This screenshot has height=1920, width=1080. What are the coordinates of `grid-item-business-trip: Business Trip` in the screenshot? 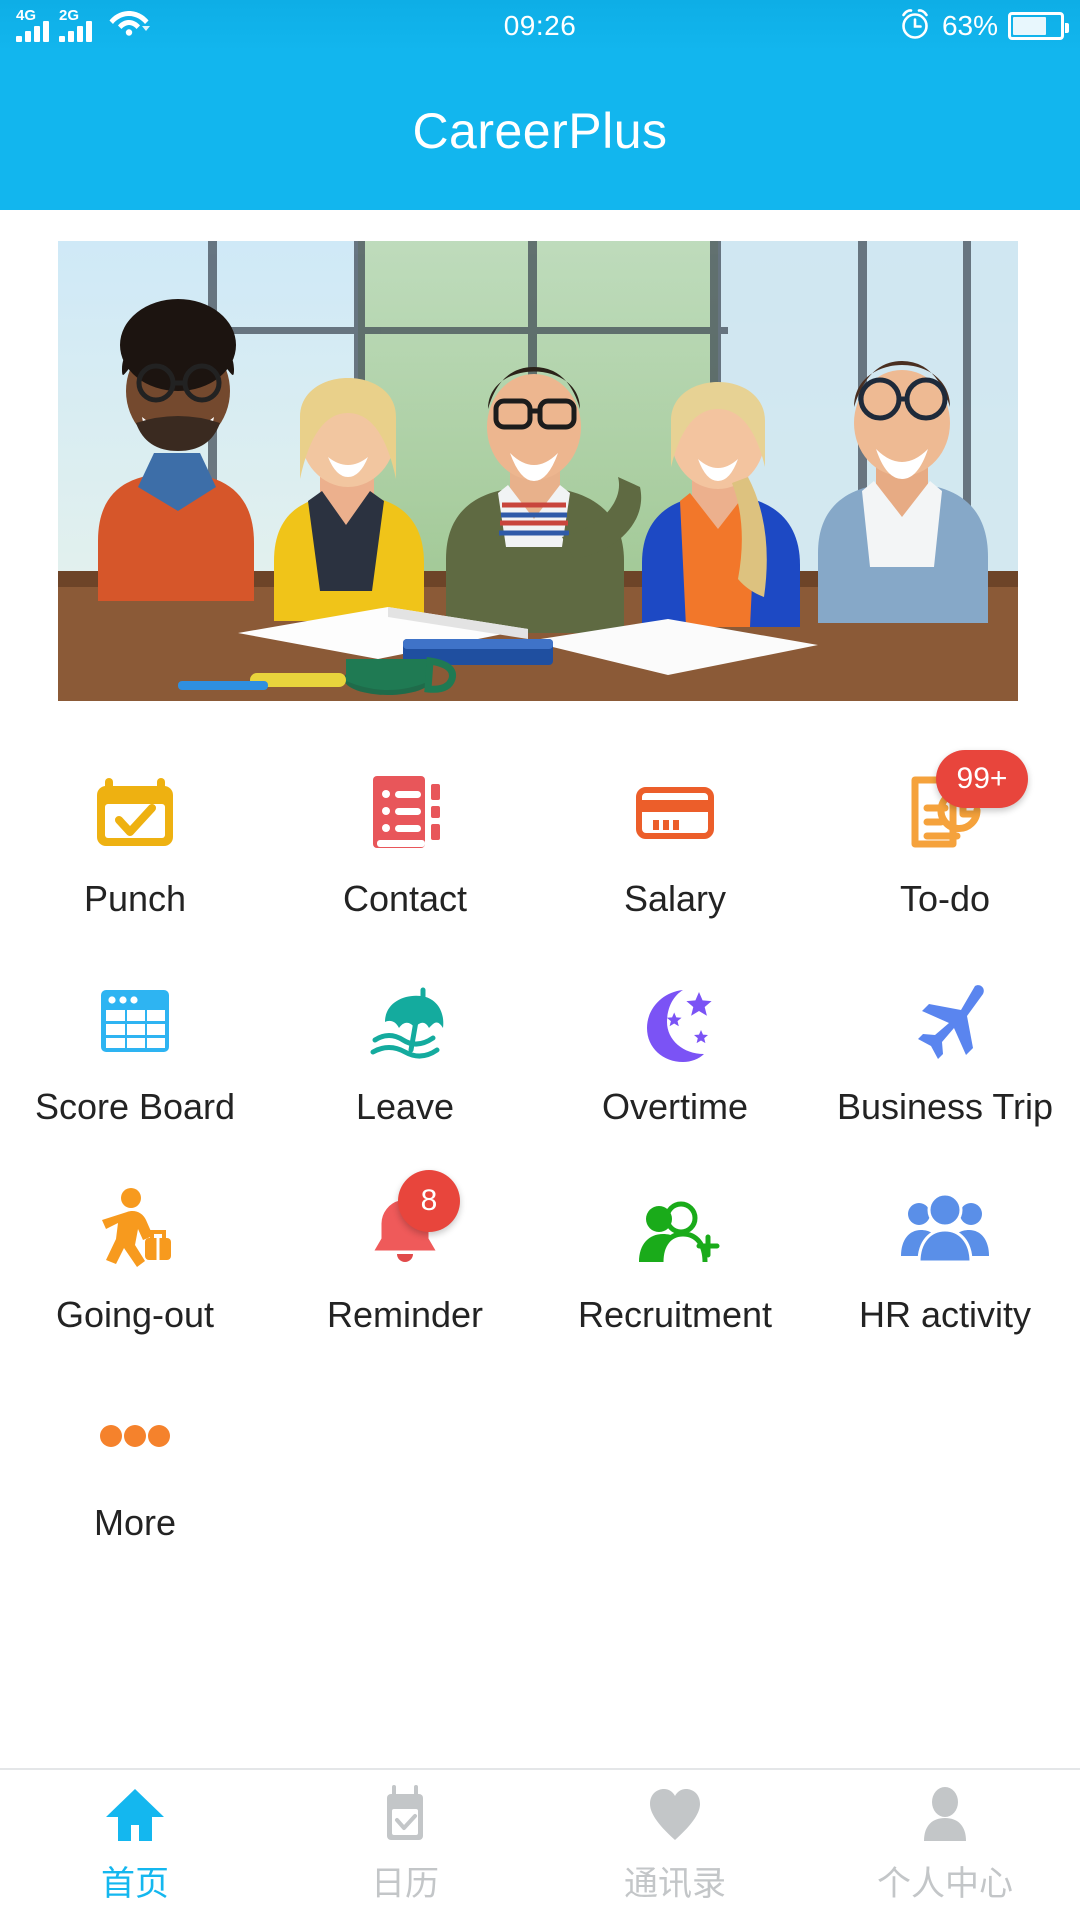 It's located at (945, 1059).